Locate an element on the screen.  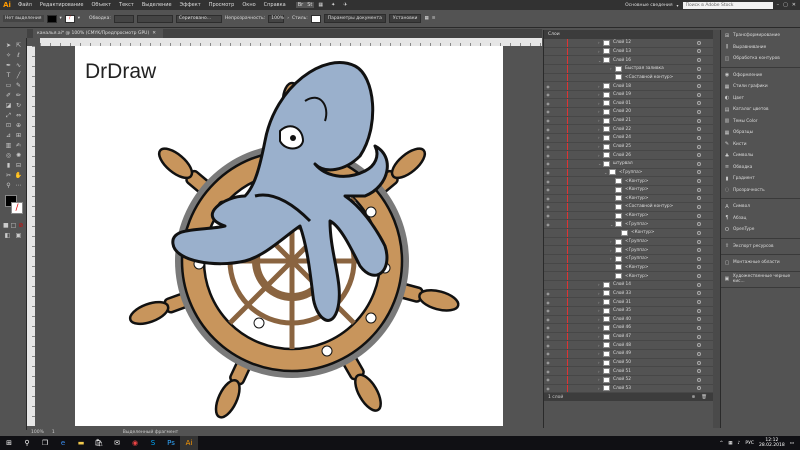
gradient-tool-icon: ▥ is located at coordinates (8, 145).